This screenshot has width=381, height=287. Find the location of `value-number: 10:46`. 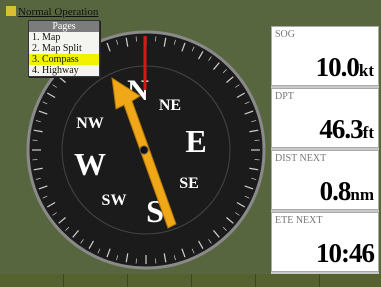

value-number: 10:46 is located at coordinates (345, 253).